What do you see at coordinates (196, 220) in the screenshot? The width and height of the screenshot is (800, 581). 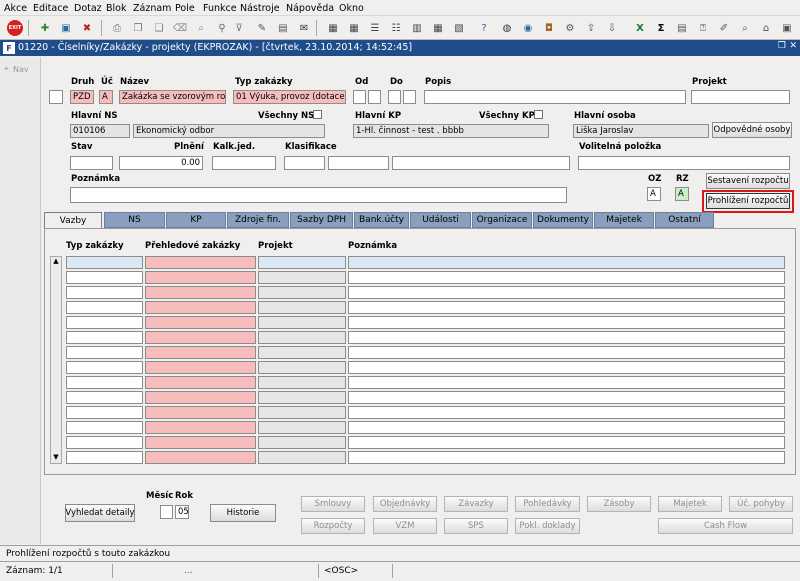 I see `tab-kp: KP` at bounding box center [196, 220].